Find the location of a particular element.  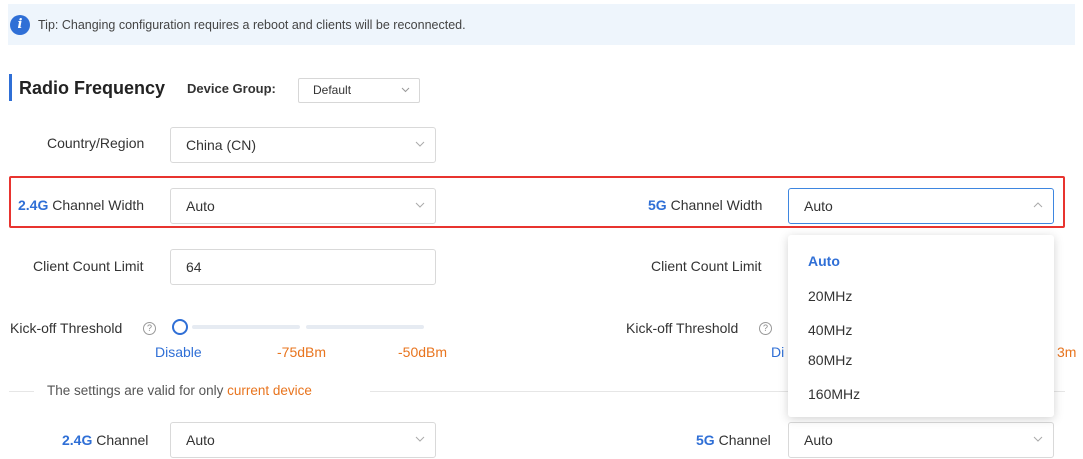

channel-width-24-select: Auto is located at coordinates (303, 206).